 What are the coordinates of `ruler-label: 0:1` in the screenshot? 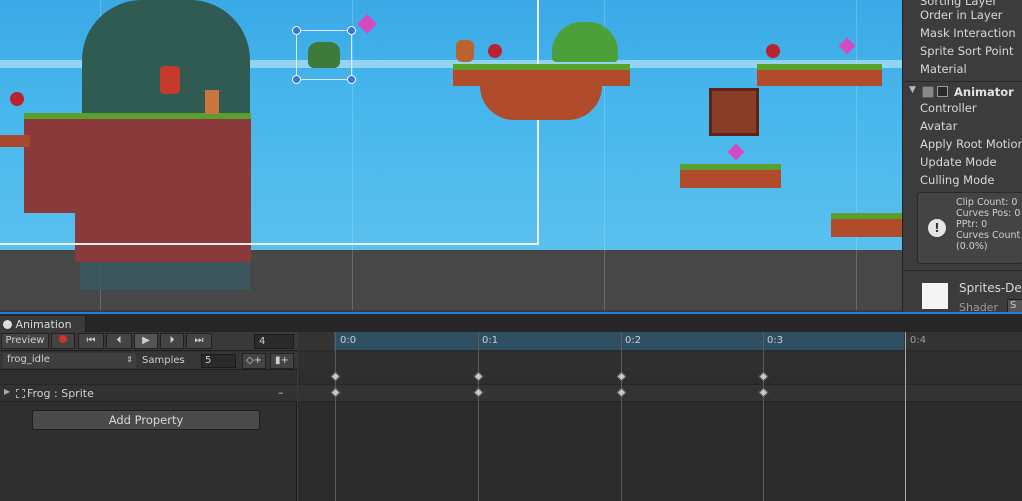 It's located at (490, 340).